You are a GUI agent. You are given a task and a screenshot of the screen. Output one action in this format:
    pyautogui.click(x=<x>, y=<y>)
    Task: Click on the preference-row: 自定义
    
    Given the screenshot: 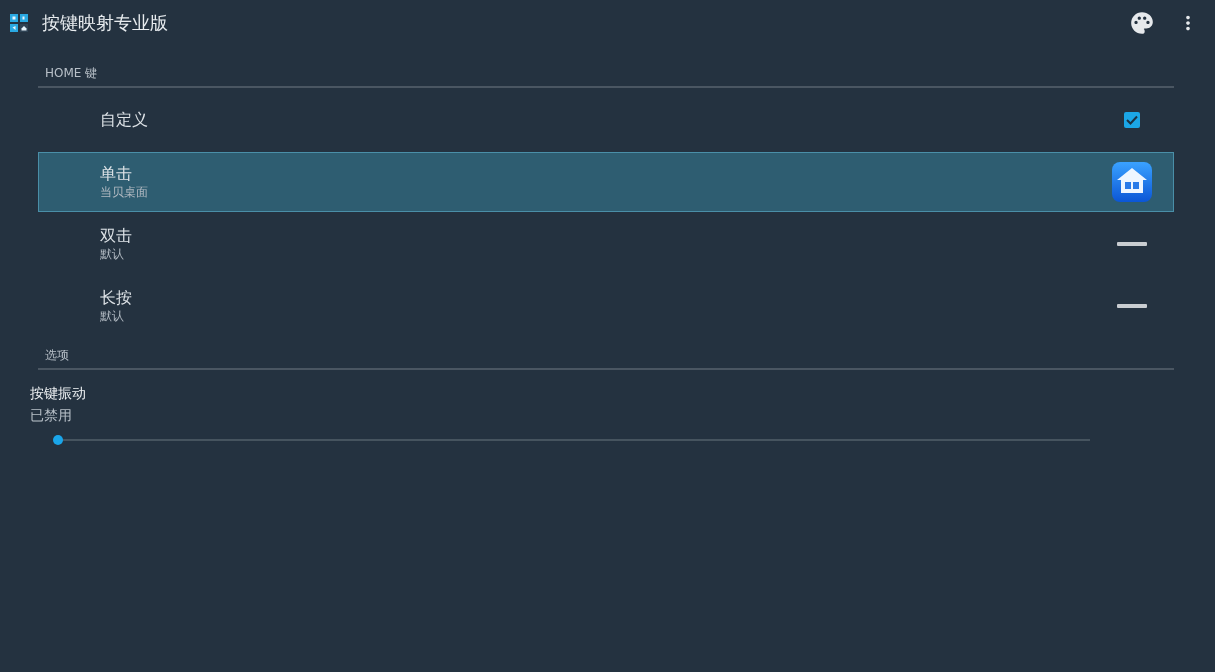 What is the action you would take?
    pyautogui.click(x=606, y=120)
    